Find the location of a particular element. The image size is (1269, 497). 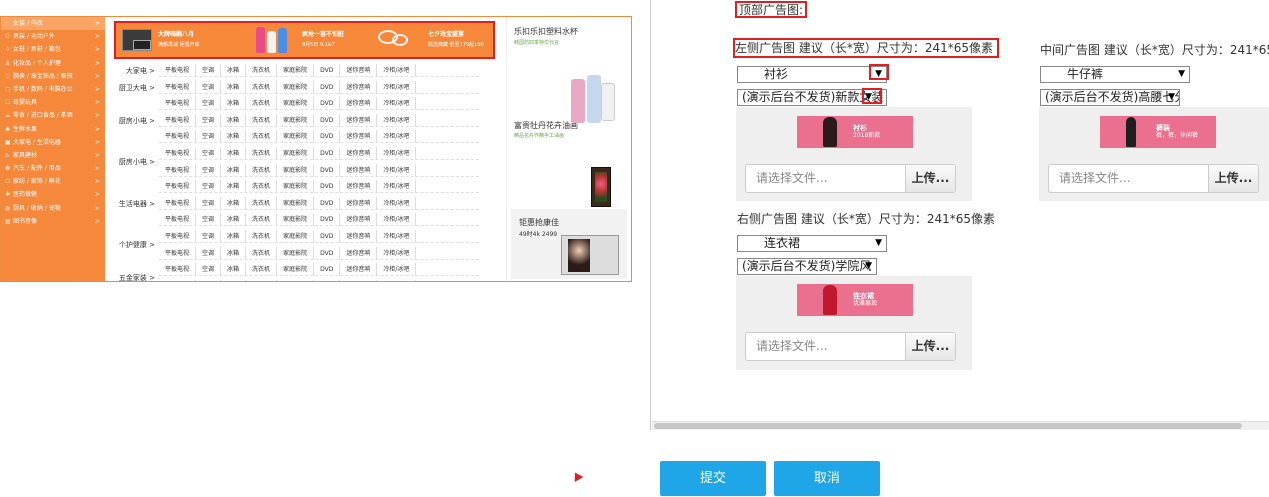

sidebar-item: ☖ 家纺 / 家饰 / 鲜花 > is located at coordinates (53, 181).